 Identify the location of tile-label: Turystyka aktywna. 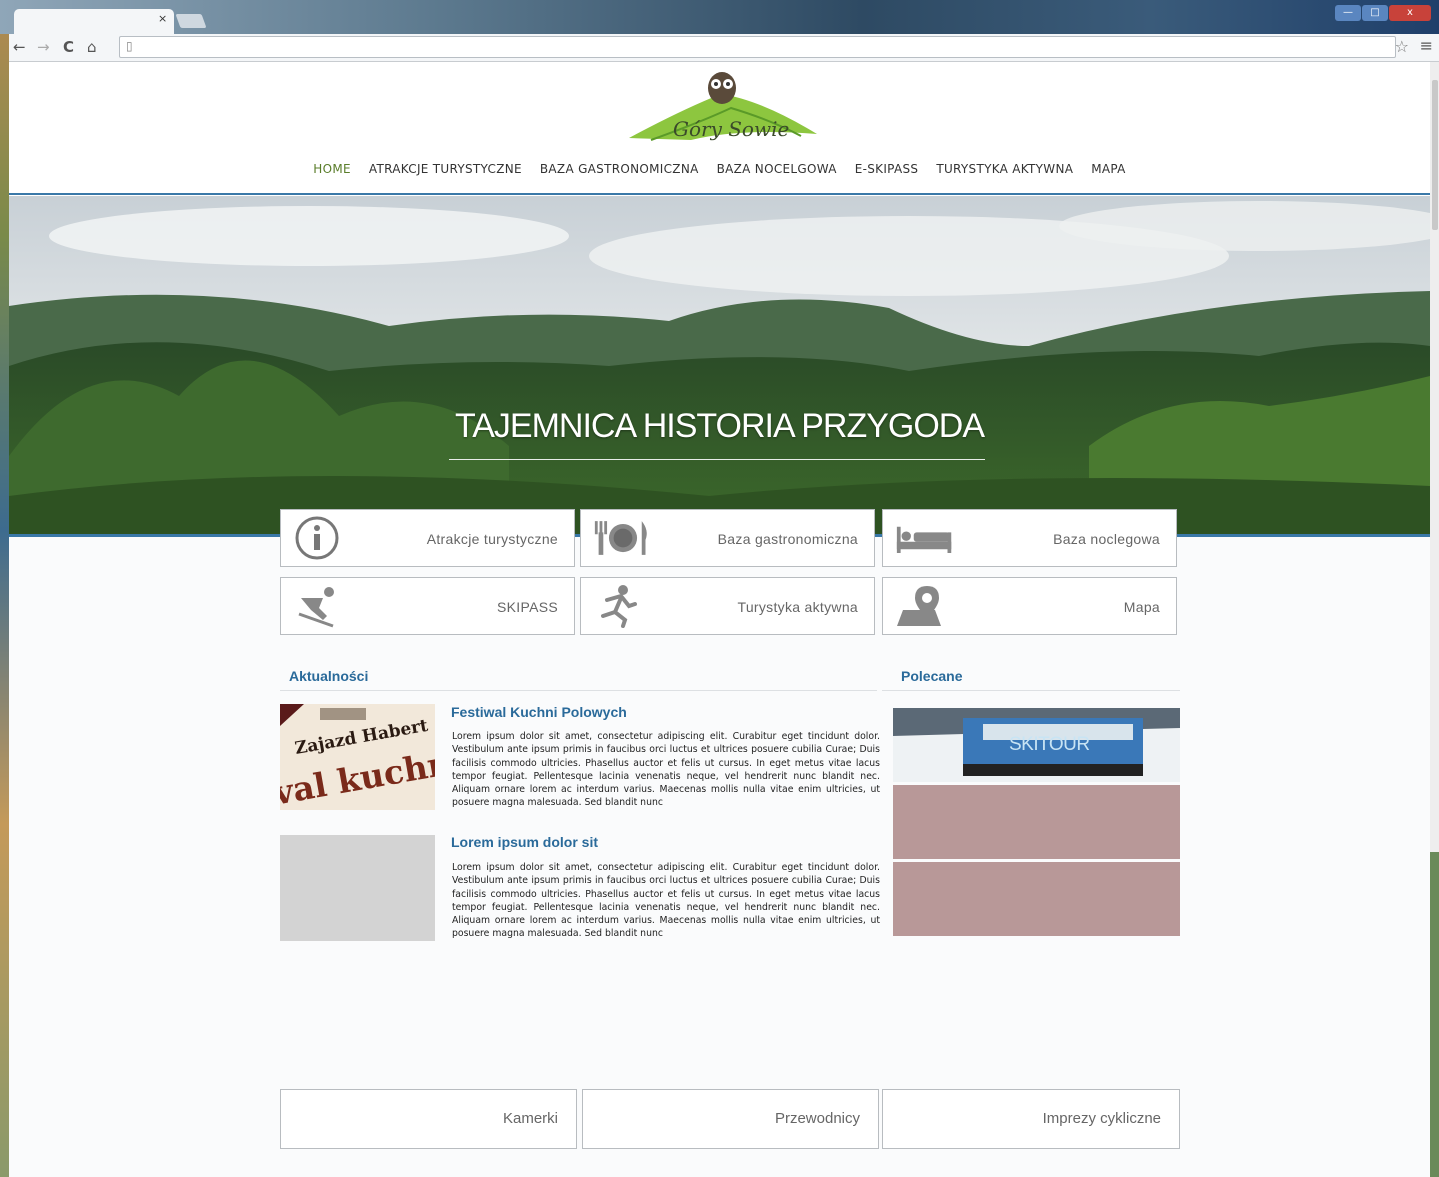
(797, 607).